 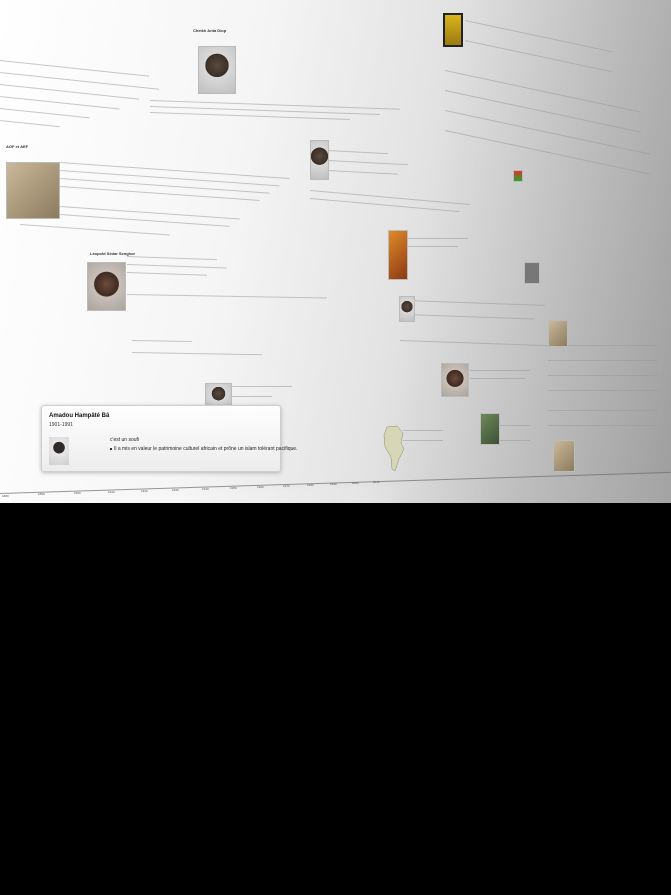 What do you see at coordinates (286, 486) in the screenshot?
I see `axis-tick: 1970` at bounding box center [286, 486].